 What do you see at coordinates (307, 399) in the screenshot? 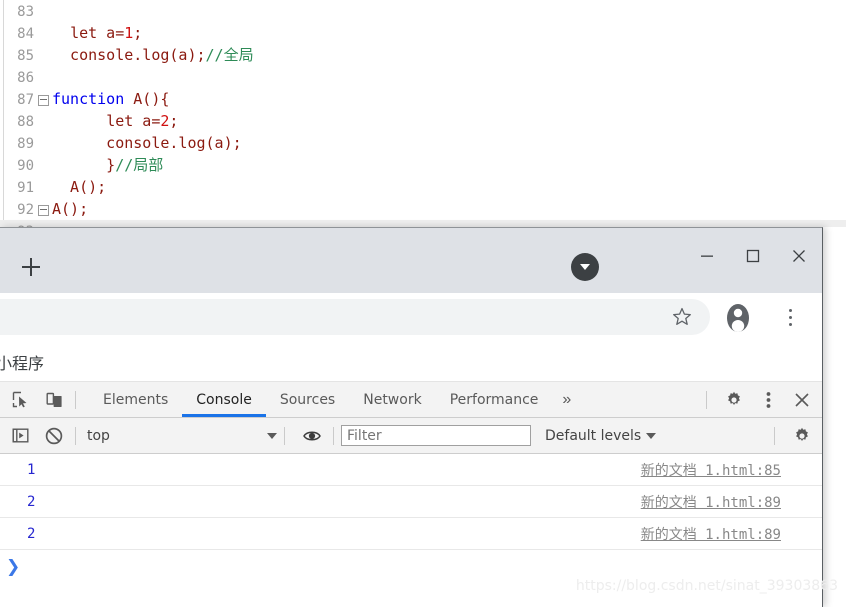
I see `devtools-tab-sources: Sources` at bounding box center [307, 399].